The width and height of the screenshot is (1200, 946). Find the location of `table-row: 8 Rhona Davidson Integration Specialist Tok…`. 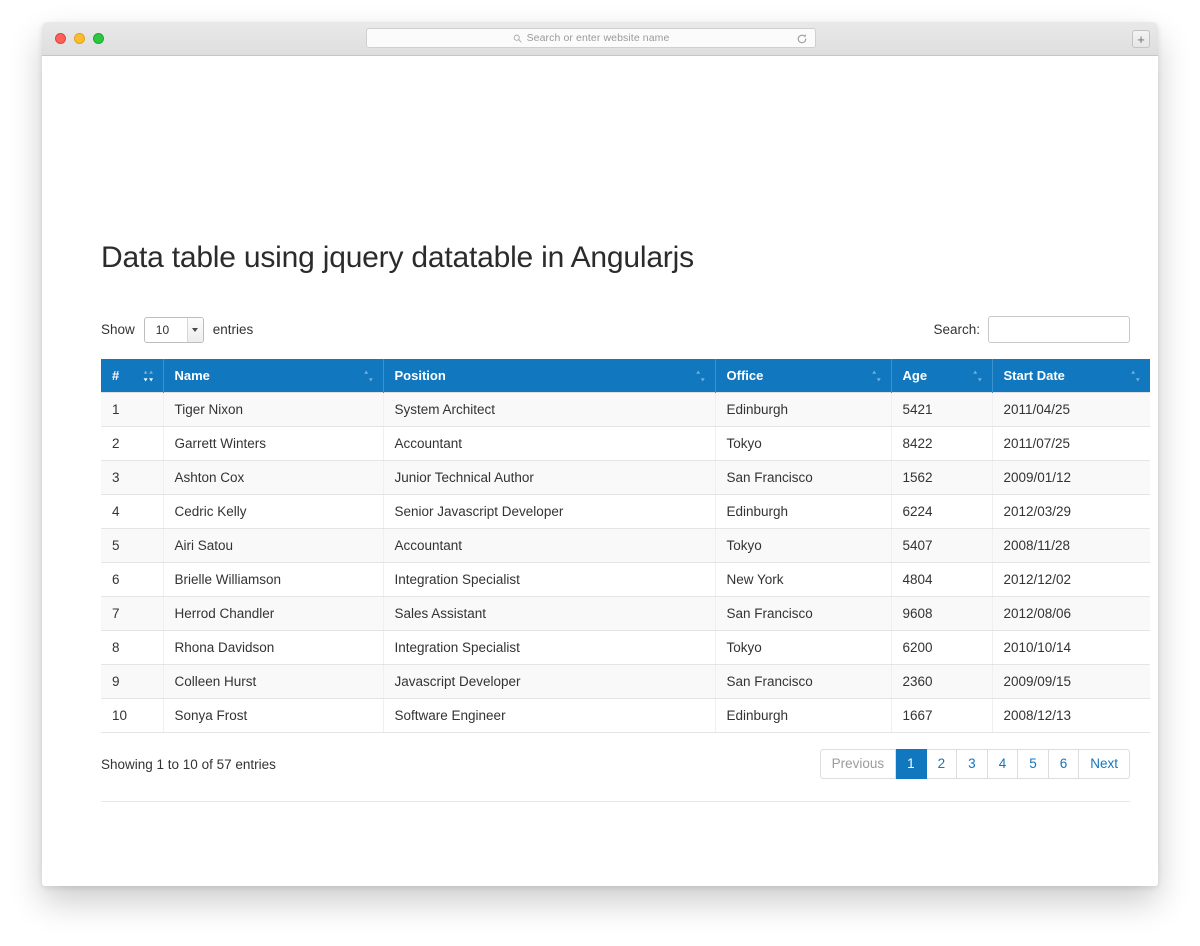

table-row: 8 Rhona Davidson Integration Specialist Tok… is located at coordinates (625, 647).